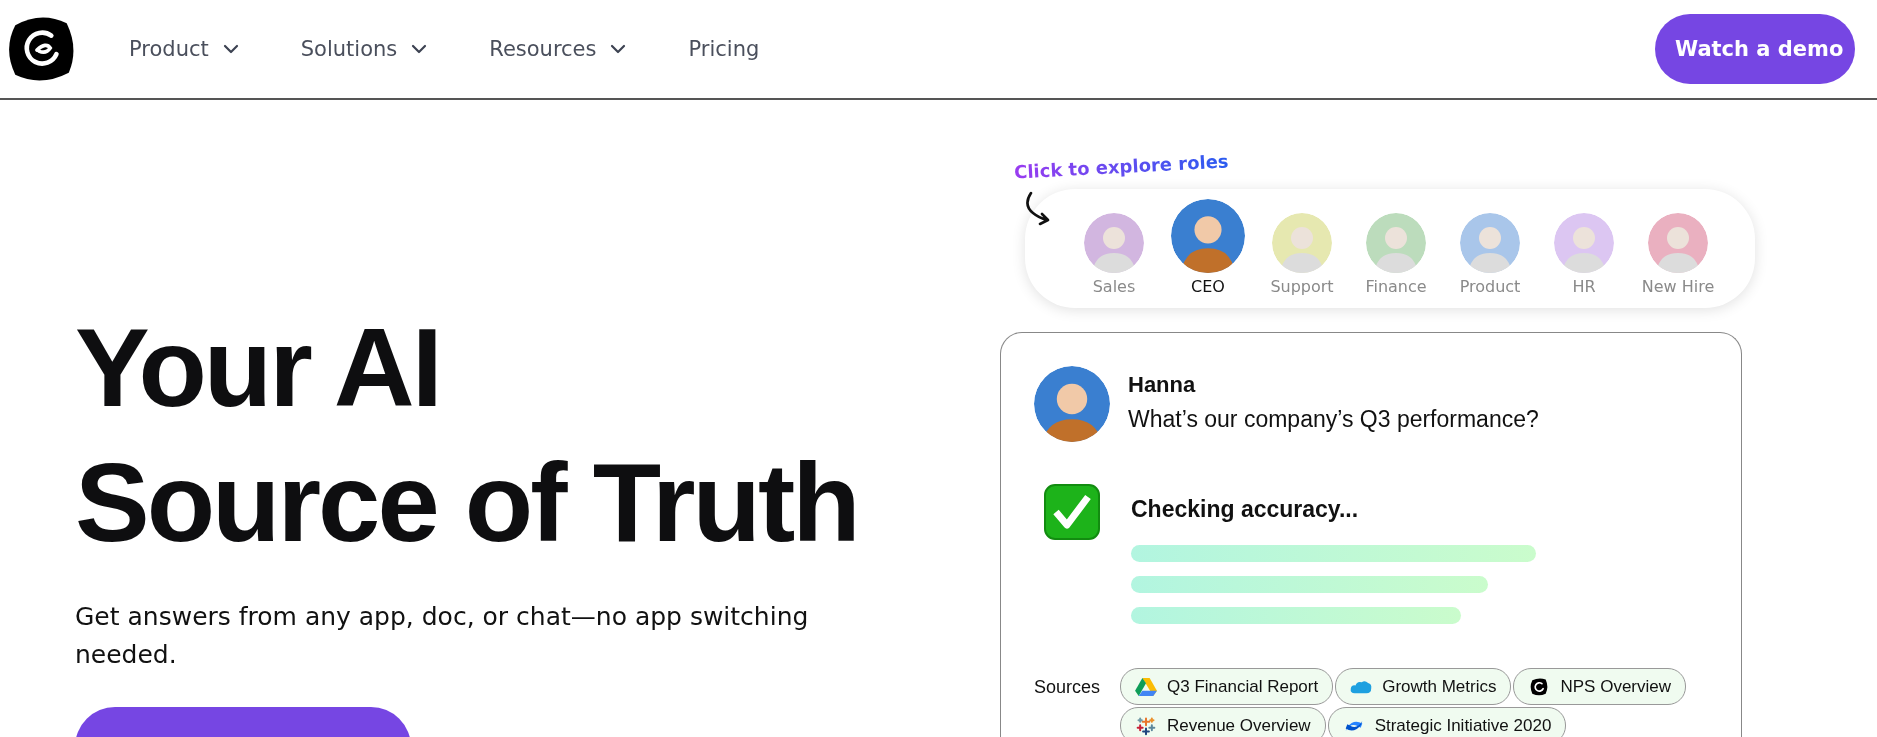  I want to click on question-text: What’s our company’s Q3 performance?, so click(1333, 419).